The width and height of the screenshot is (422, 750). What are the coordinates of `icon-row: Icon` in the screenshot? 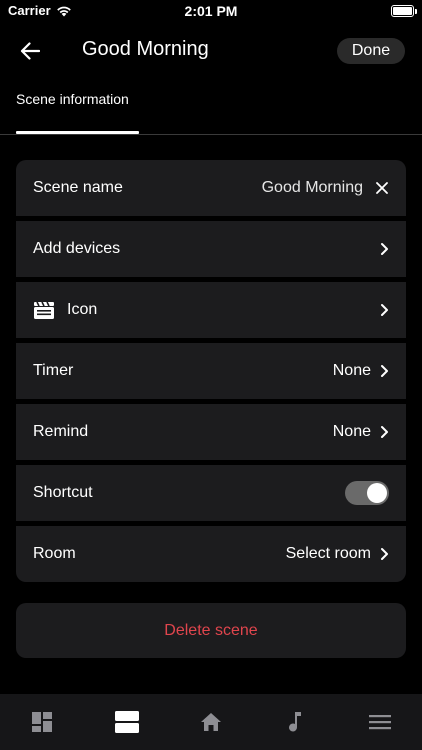 It's located at (211, 310).